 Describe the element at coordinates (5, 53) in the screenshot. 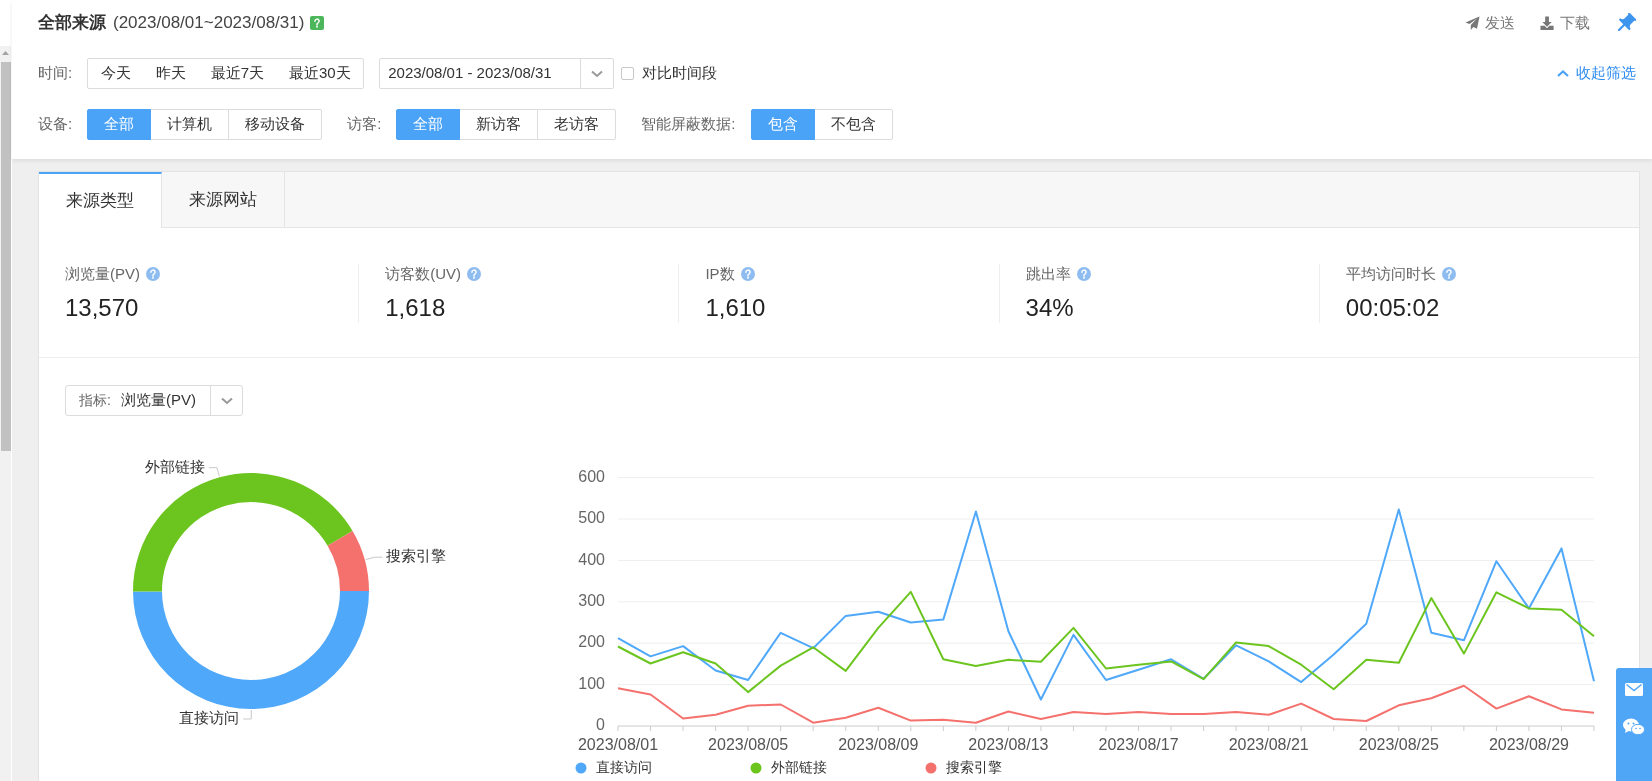

I see `scroll-up-icon` at that location.